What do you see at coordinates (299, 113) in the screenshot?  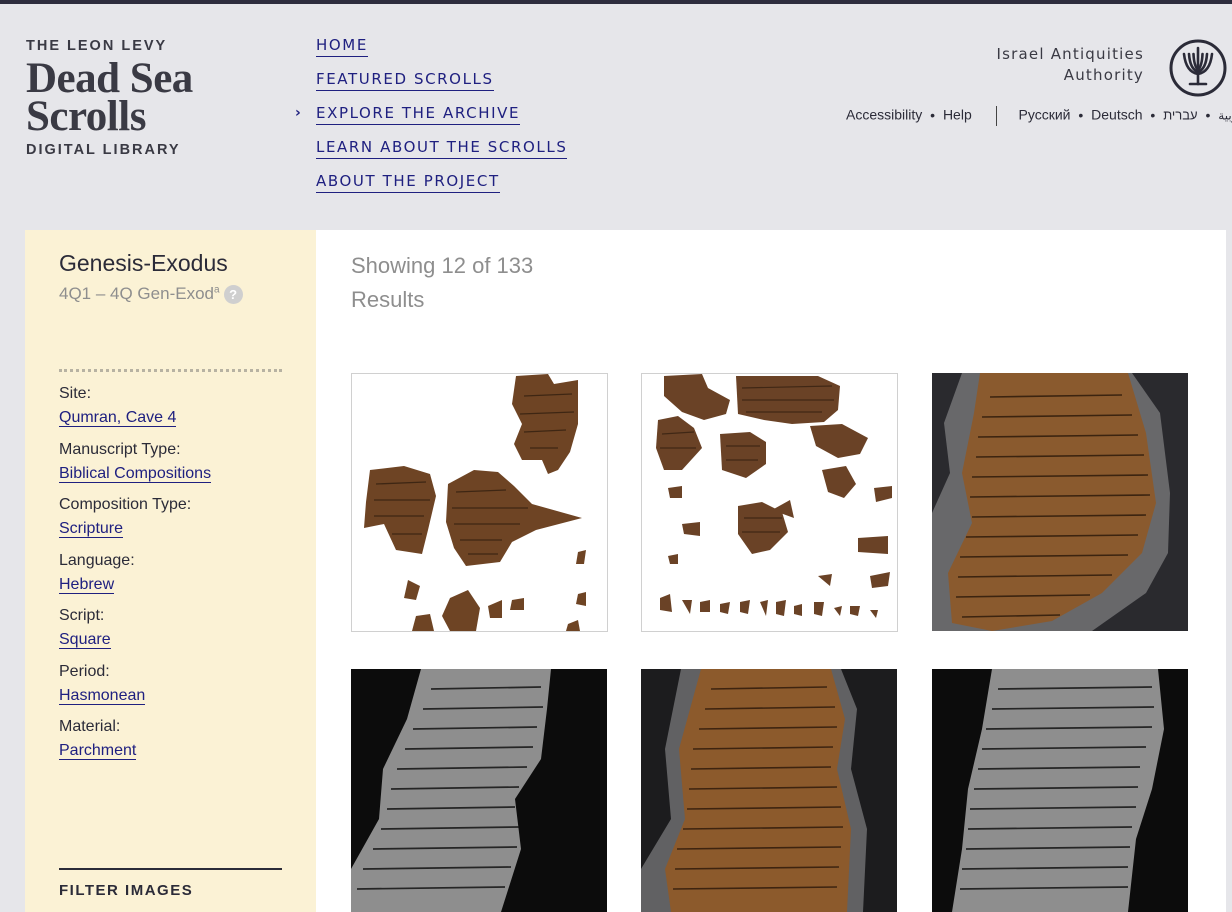 I see `active-chevron-icon: ›` at bounding box center [299, 113].